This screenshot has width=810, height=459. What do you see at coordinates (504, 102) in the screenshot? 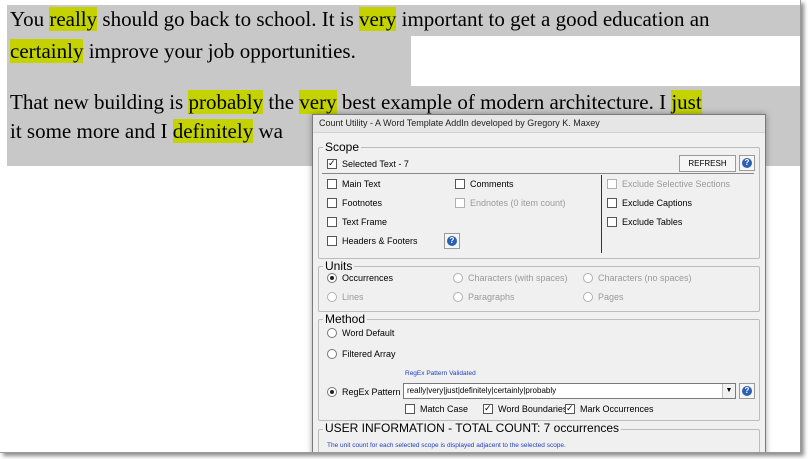
I see `text-run: best example of modern architecture. I` at bounding box center [504, 102].